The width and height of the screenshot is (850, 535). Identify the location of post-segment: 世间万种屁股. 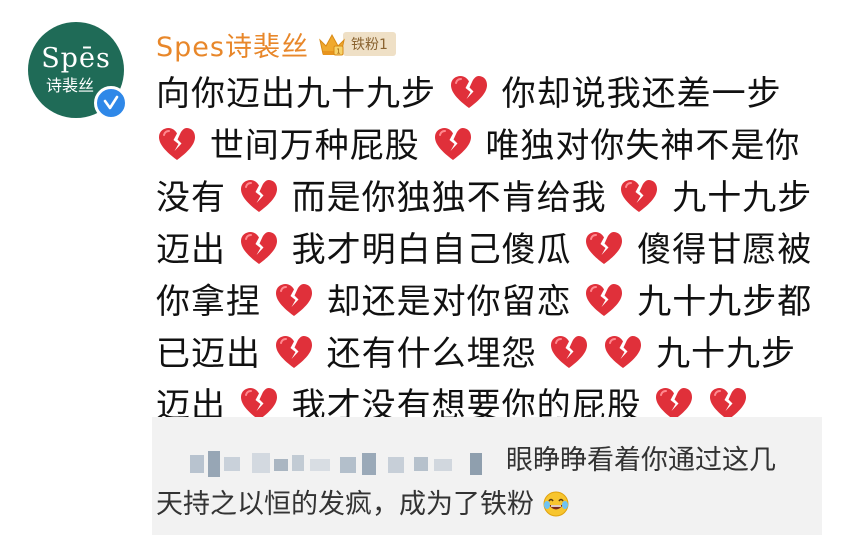
(314, 146).